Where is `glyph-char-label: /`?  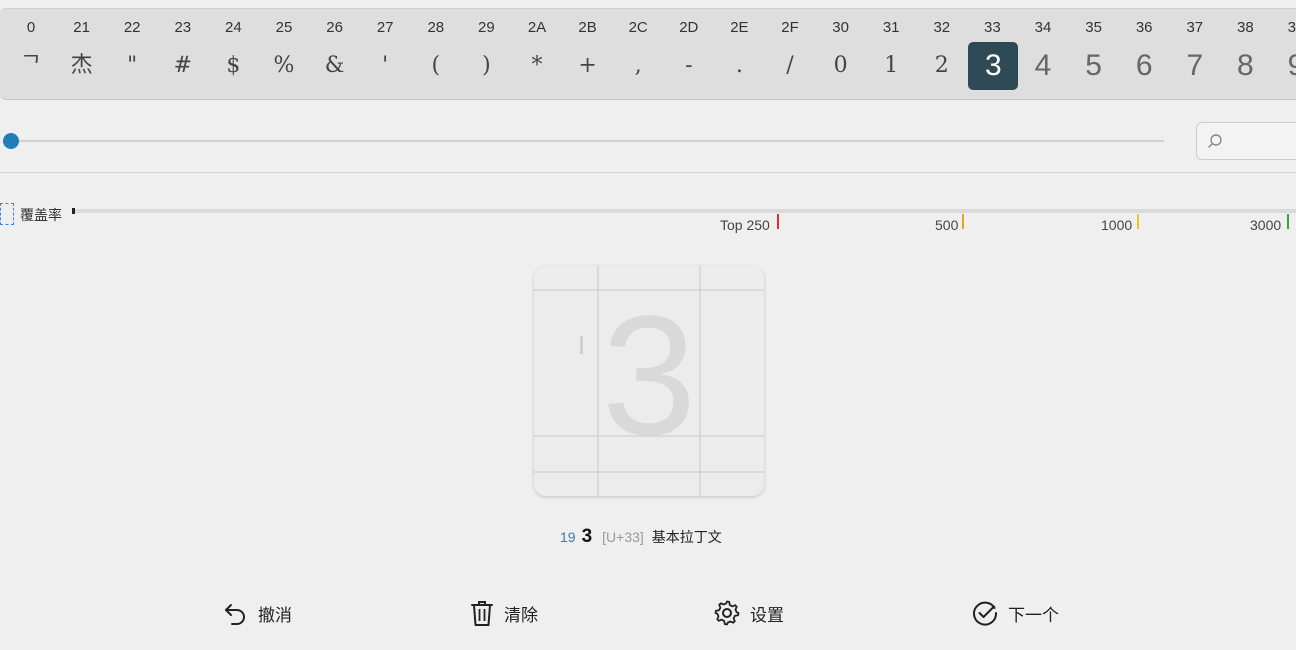
glyph-char-label: / is located at coordinates (790, 65).